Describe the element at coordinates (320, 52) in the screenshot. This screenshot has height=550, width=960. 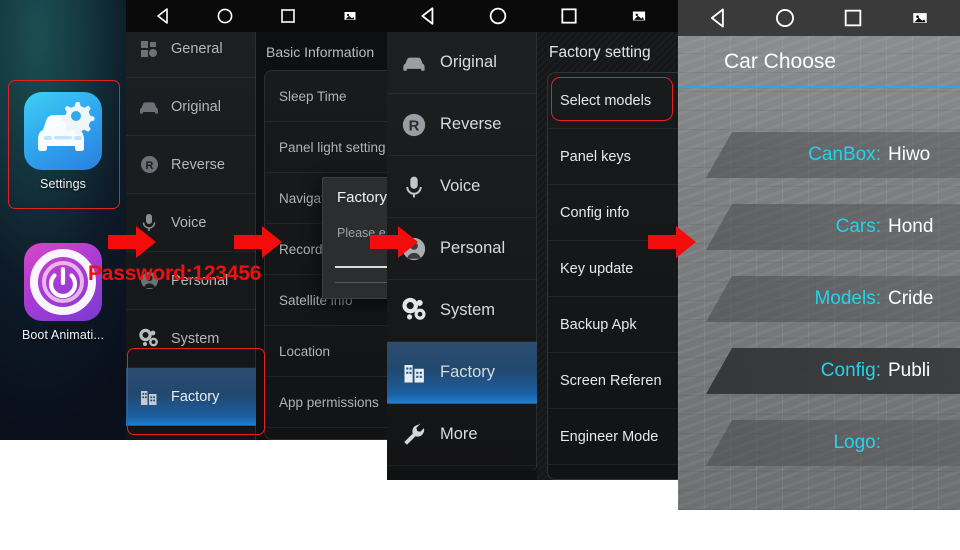
I see `content-title: Basic Information` at that location.